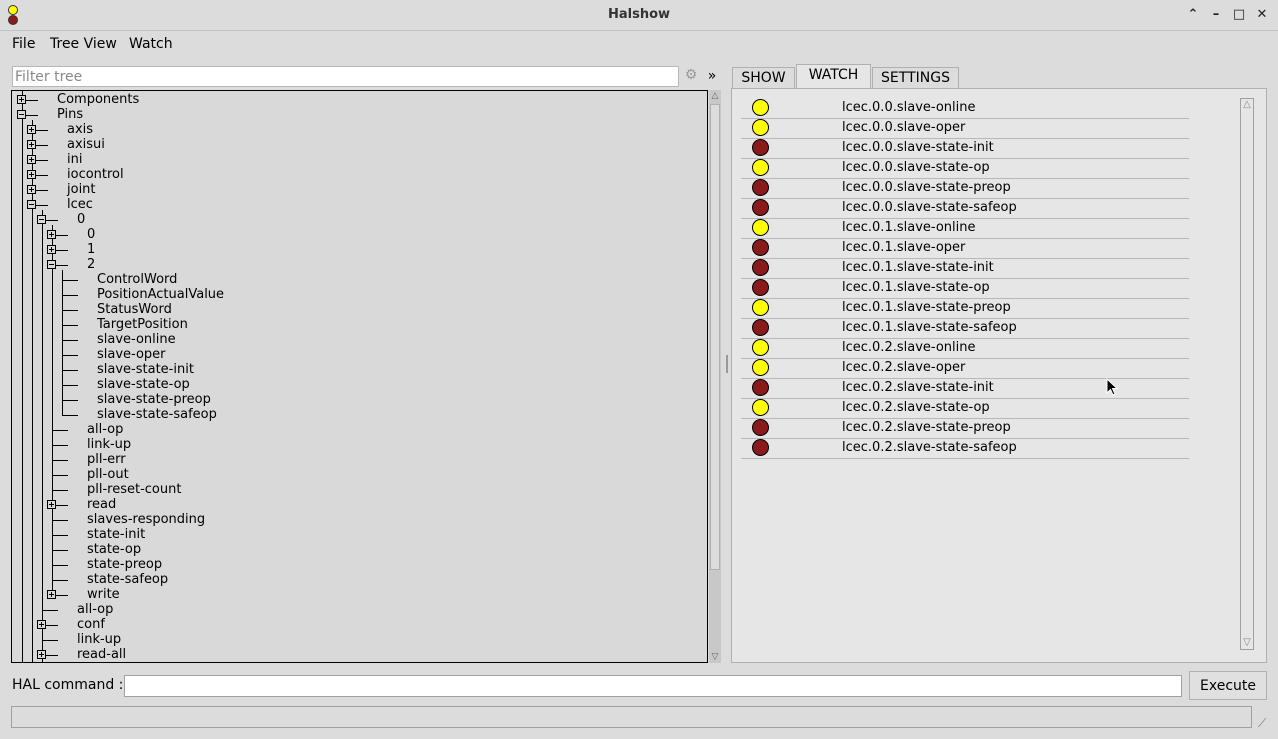 This screenshot has width=1278, height=739. I want to click on menu-tree-view: Tree View, so click(83, 44).